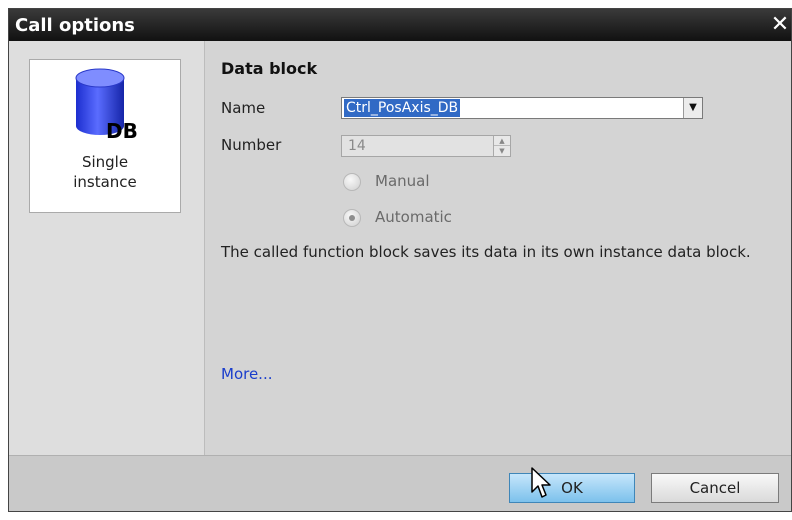 Image resolution: width=792 pixels, height=520 pixels. What do you see at coordinates (105, 172) in the screenshot?
I see `single-instance-label: Single instance` at bounding box center [105, 172].